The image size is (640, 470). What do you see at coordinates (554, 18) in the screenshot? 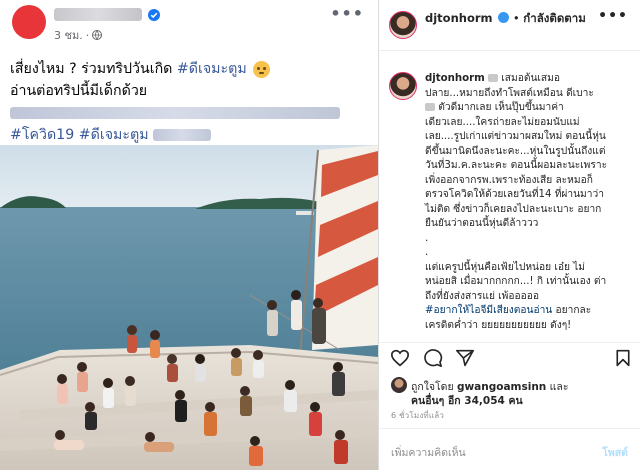
I see `following-button: กำลังติดตาม` at bounding box center [554, 18].